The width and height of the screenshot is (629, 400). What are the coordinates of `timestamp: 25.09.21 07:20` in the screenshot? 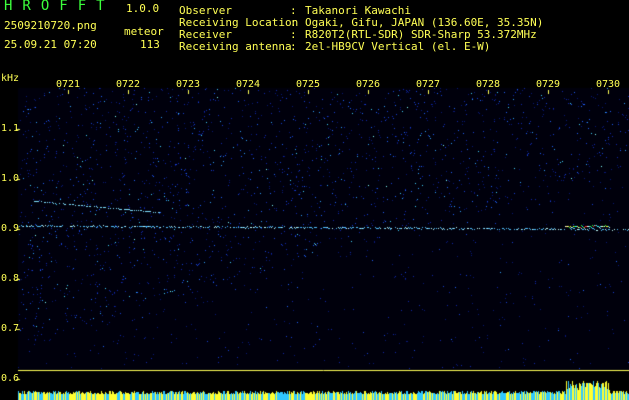 It's located at (50, 44).